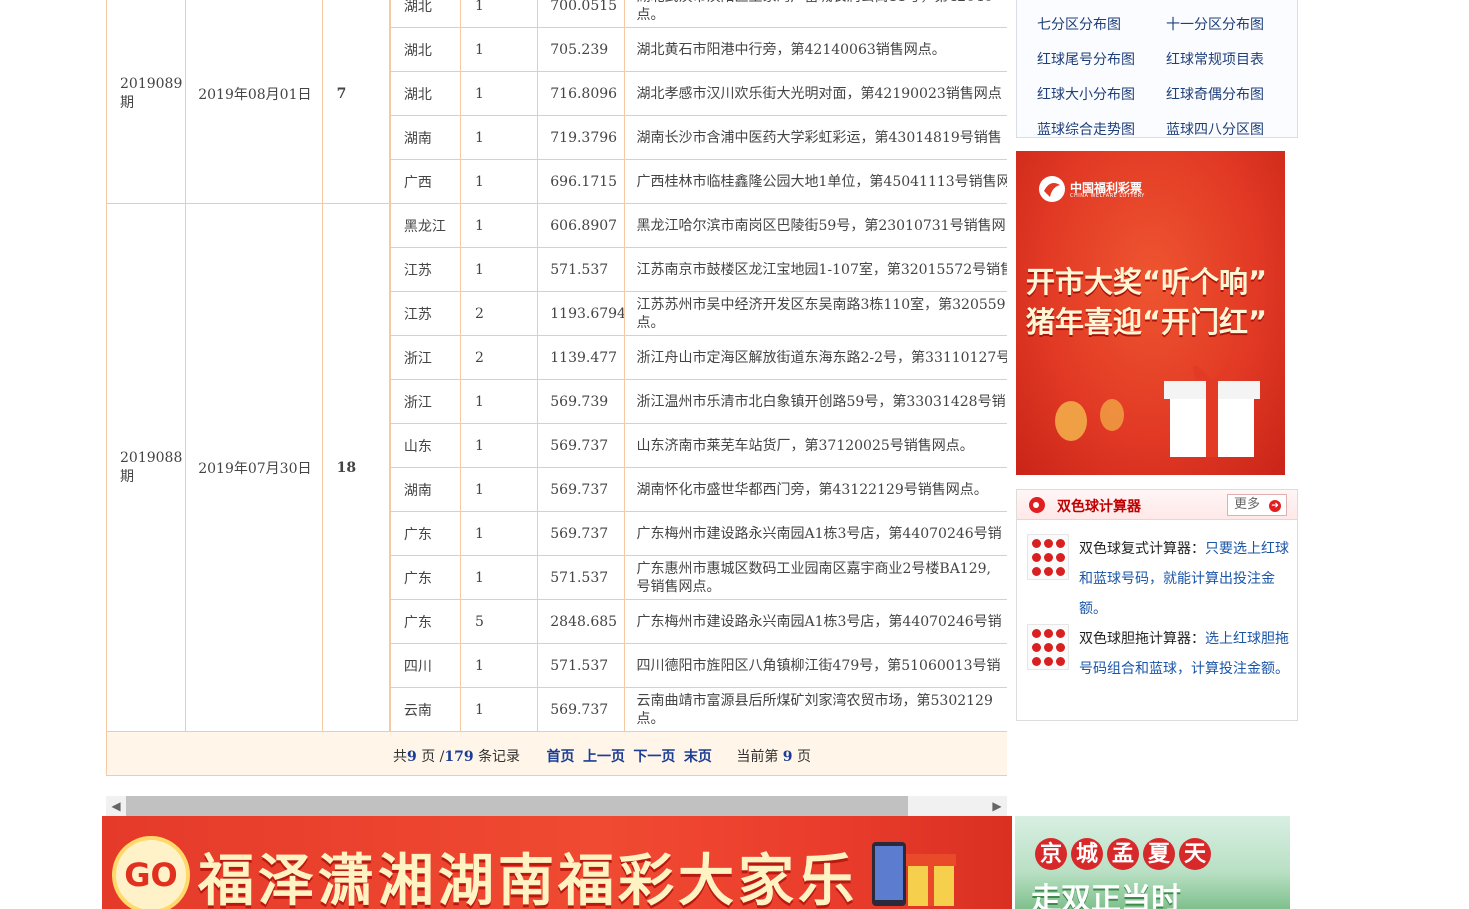 This screenshot has height=909, width=1469. Describe the element at coordinates (1079, 24) in the screenshot. I see `distribution-link: 七分区分布图` at that location.